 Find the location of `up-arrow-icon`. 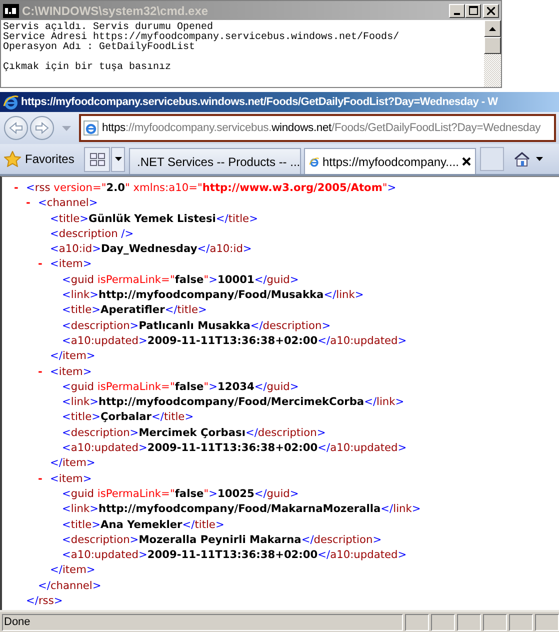

up-arrow-icon is located at coordinates (492, 28).